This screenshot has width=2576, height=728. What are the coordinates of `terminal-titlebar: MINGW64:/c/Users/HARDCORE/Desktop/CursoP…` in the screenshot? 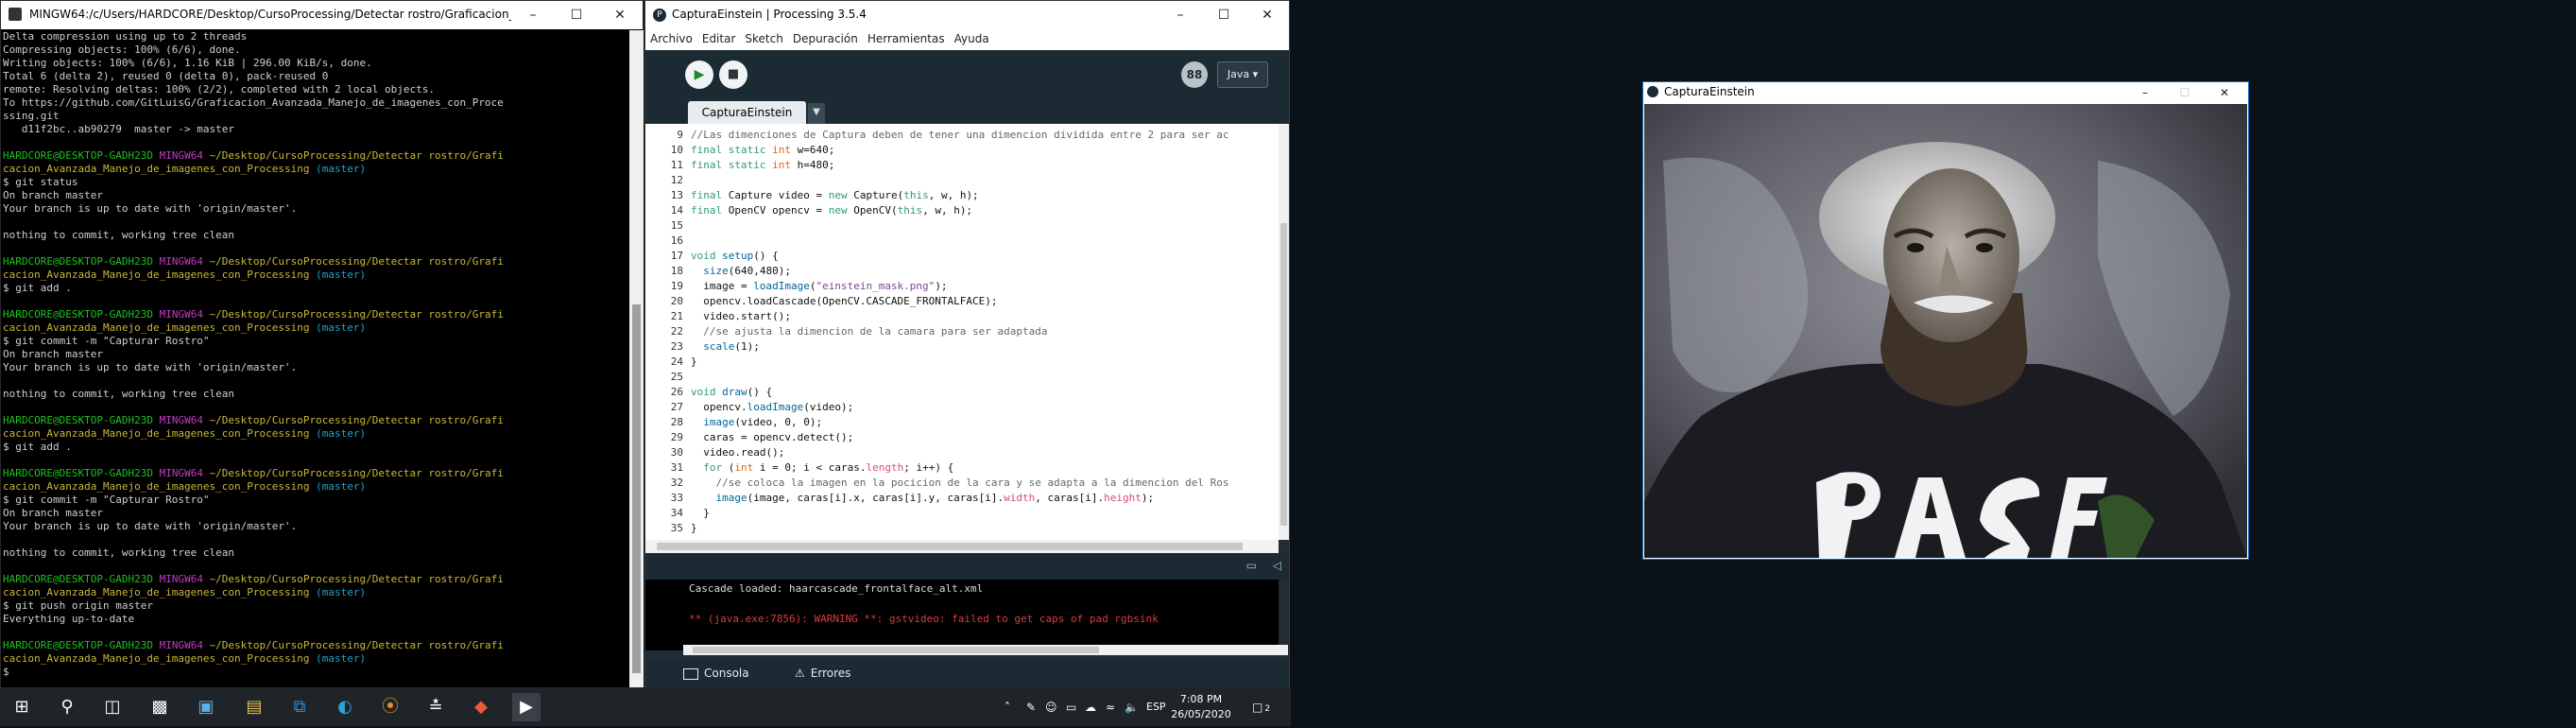 It's located at (322, 15).